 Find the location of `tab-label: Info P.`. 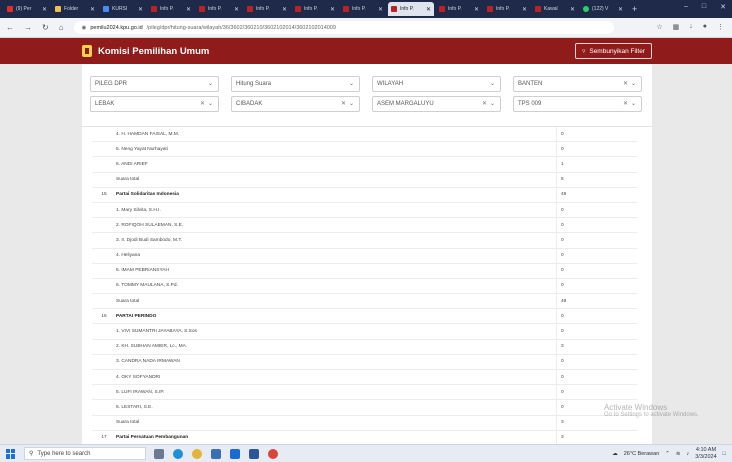

tab-label: Info P. is located at coordinates (263, 9).